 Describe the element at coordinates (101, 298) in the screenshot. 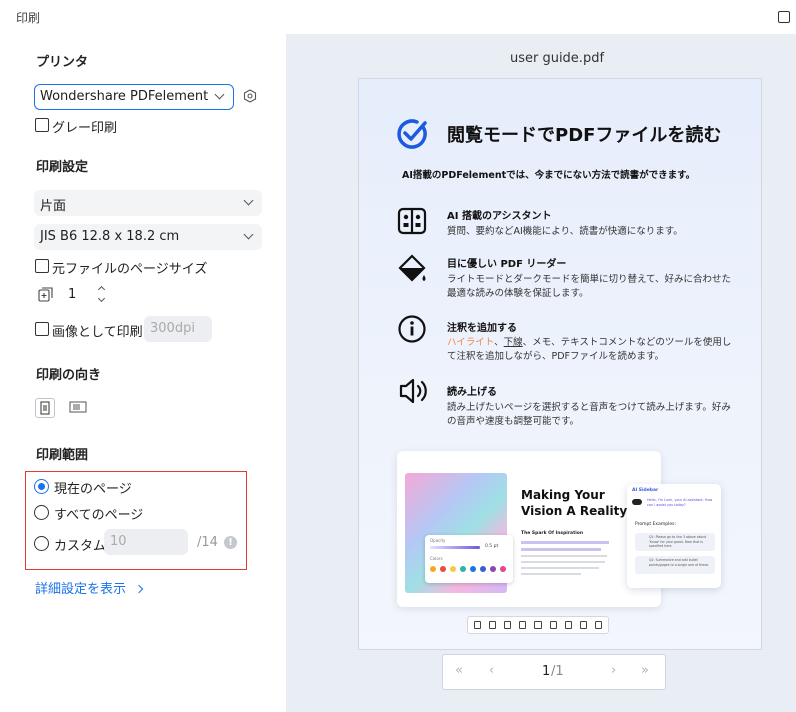

I see `stepper-down-icon` at that location.